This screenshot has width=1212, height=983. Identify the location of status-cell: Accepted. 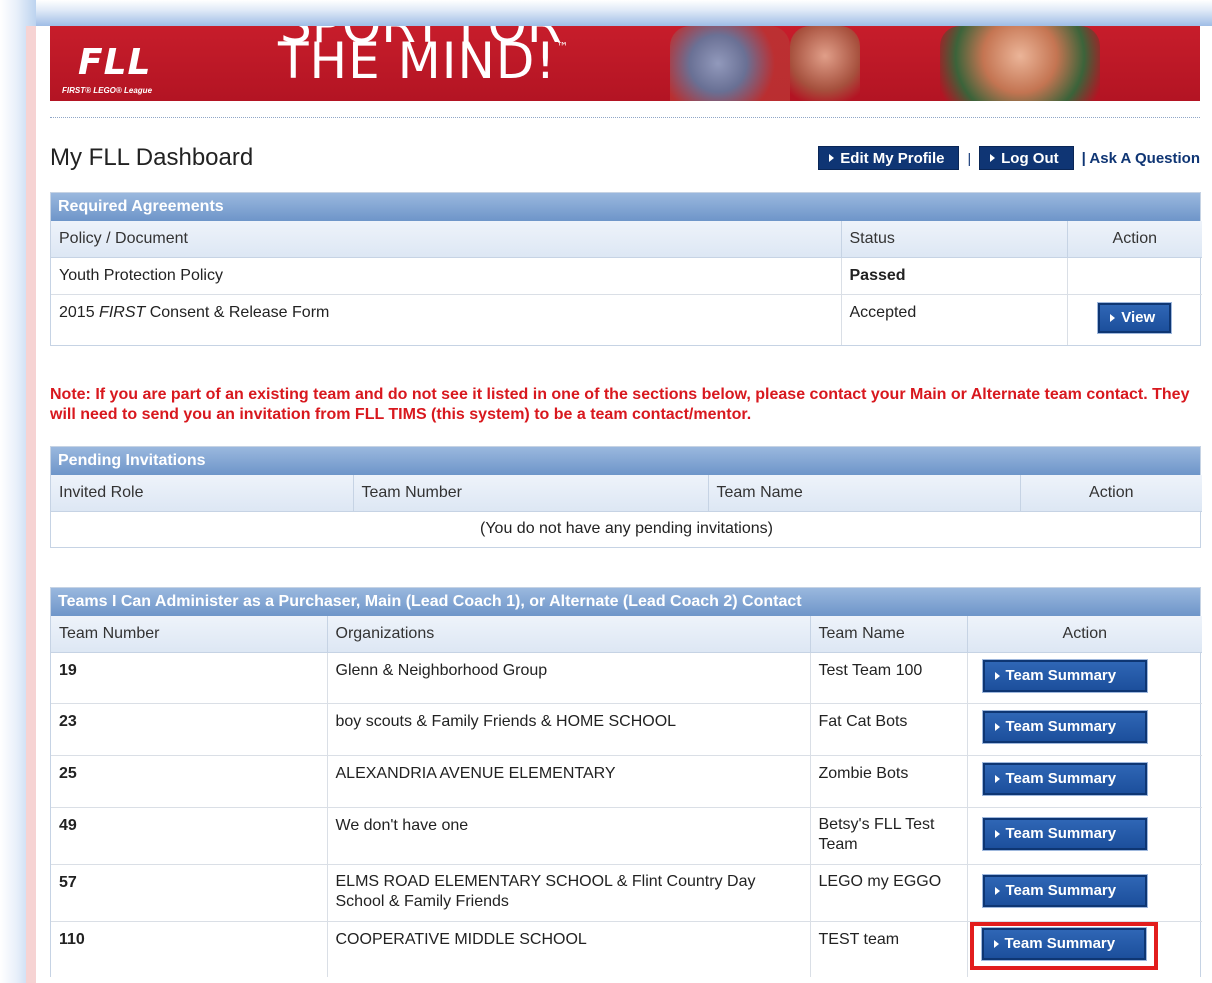
(954, 319).